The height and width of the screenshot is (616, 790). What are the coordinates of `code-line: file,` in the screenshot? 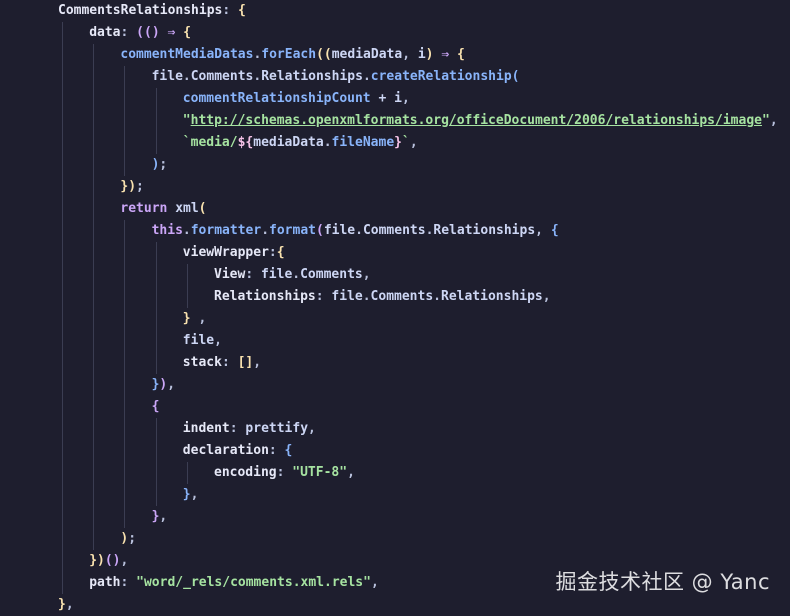 It's located at (202, 341).